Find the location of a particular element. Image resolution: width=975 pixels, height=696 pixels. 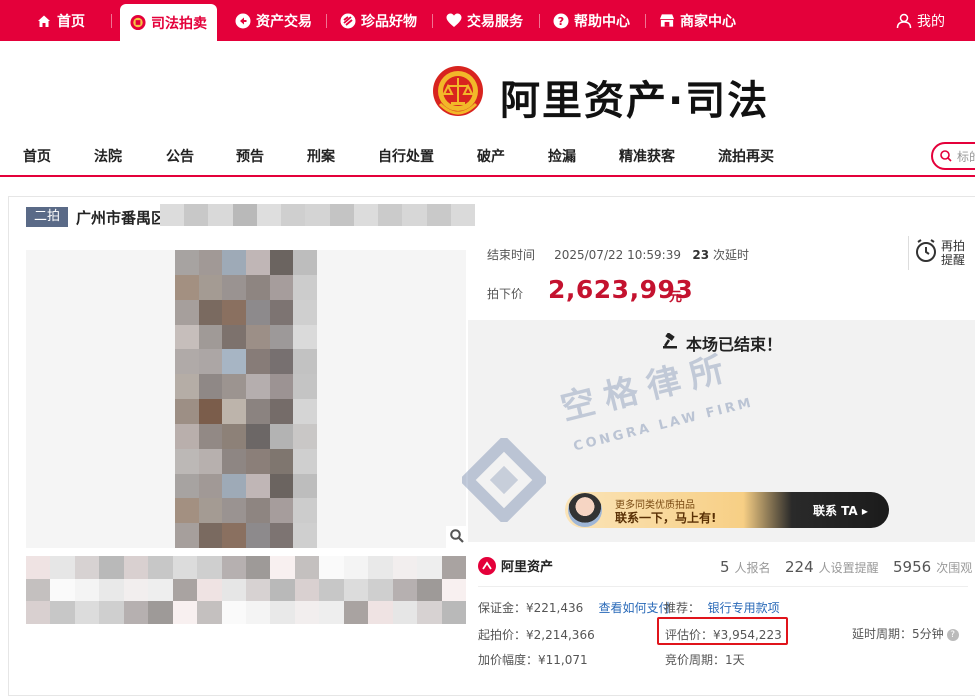

top-nav-merchant-center: 商家中心 is located at coordinates (697, 20).